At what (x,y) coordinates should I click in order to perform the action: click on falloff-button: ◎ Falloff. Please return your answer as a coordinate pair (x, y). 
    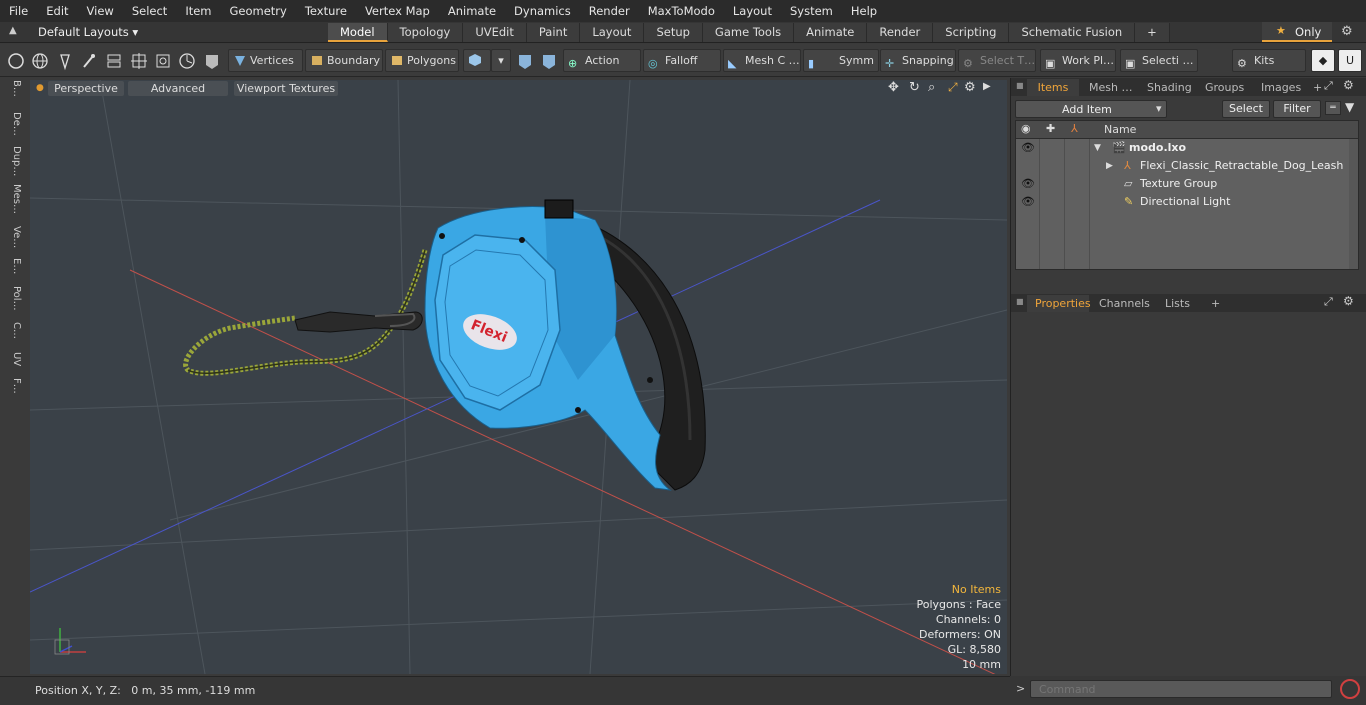
    Looking at the image, I should click on (682, 60).